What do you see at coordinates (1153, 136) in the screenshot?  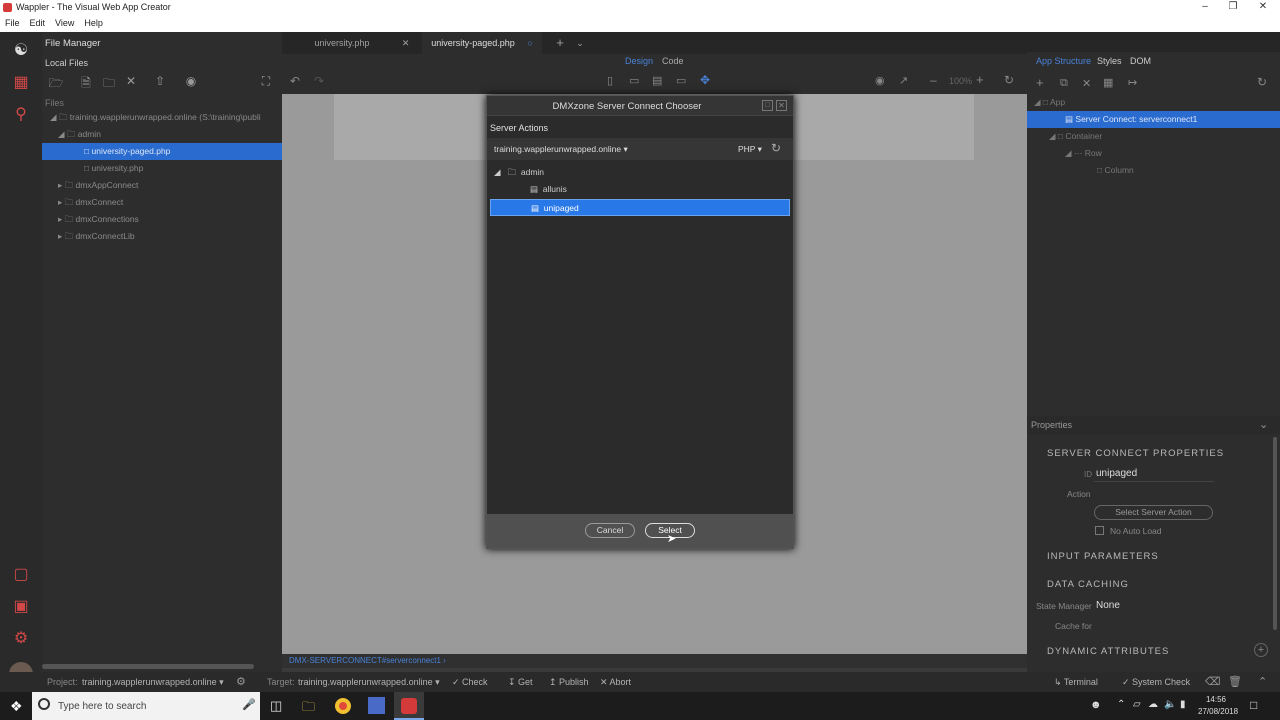 I see `structure-container: ◢ □ Container` at bounding box center [1153, 136].